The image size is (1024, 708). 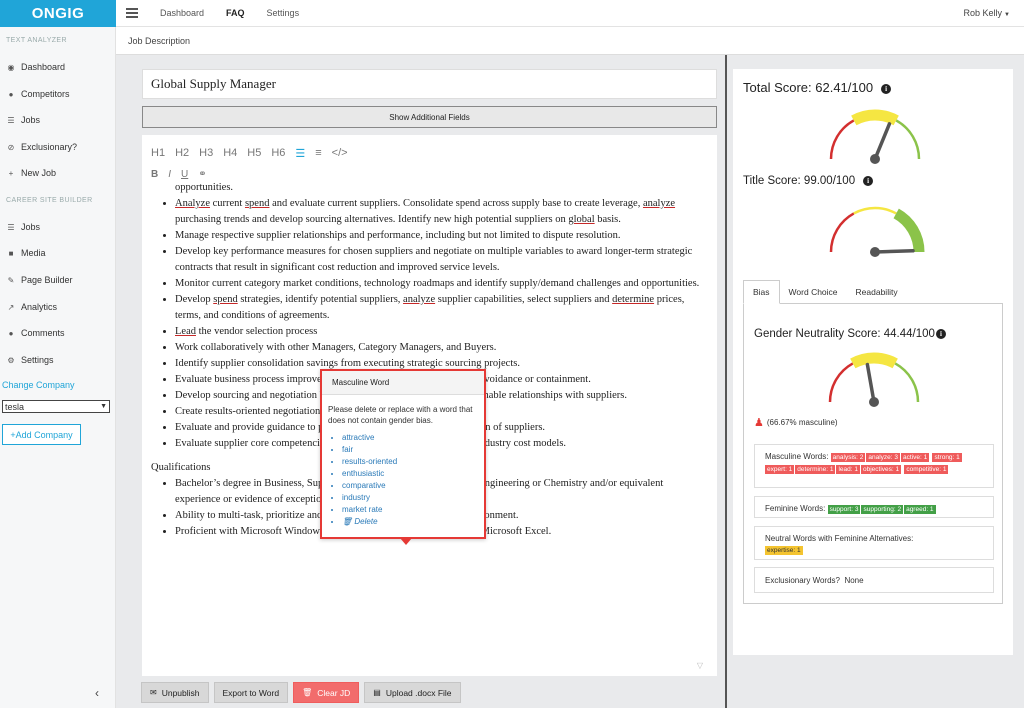 What do you see at coordinates (877, 292) in the screenshot?
I see `tab-readability: Readability` at bounding box center [877, 292].